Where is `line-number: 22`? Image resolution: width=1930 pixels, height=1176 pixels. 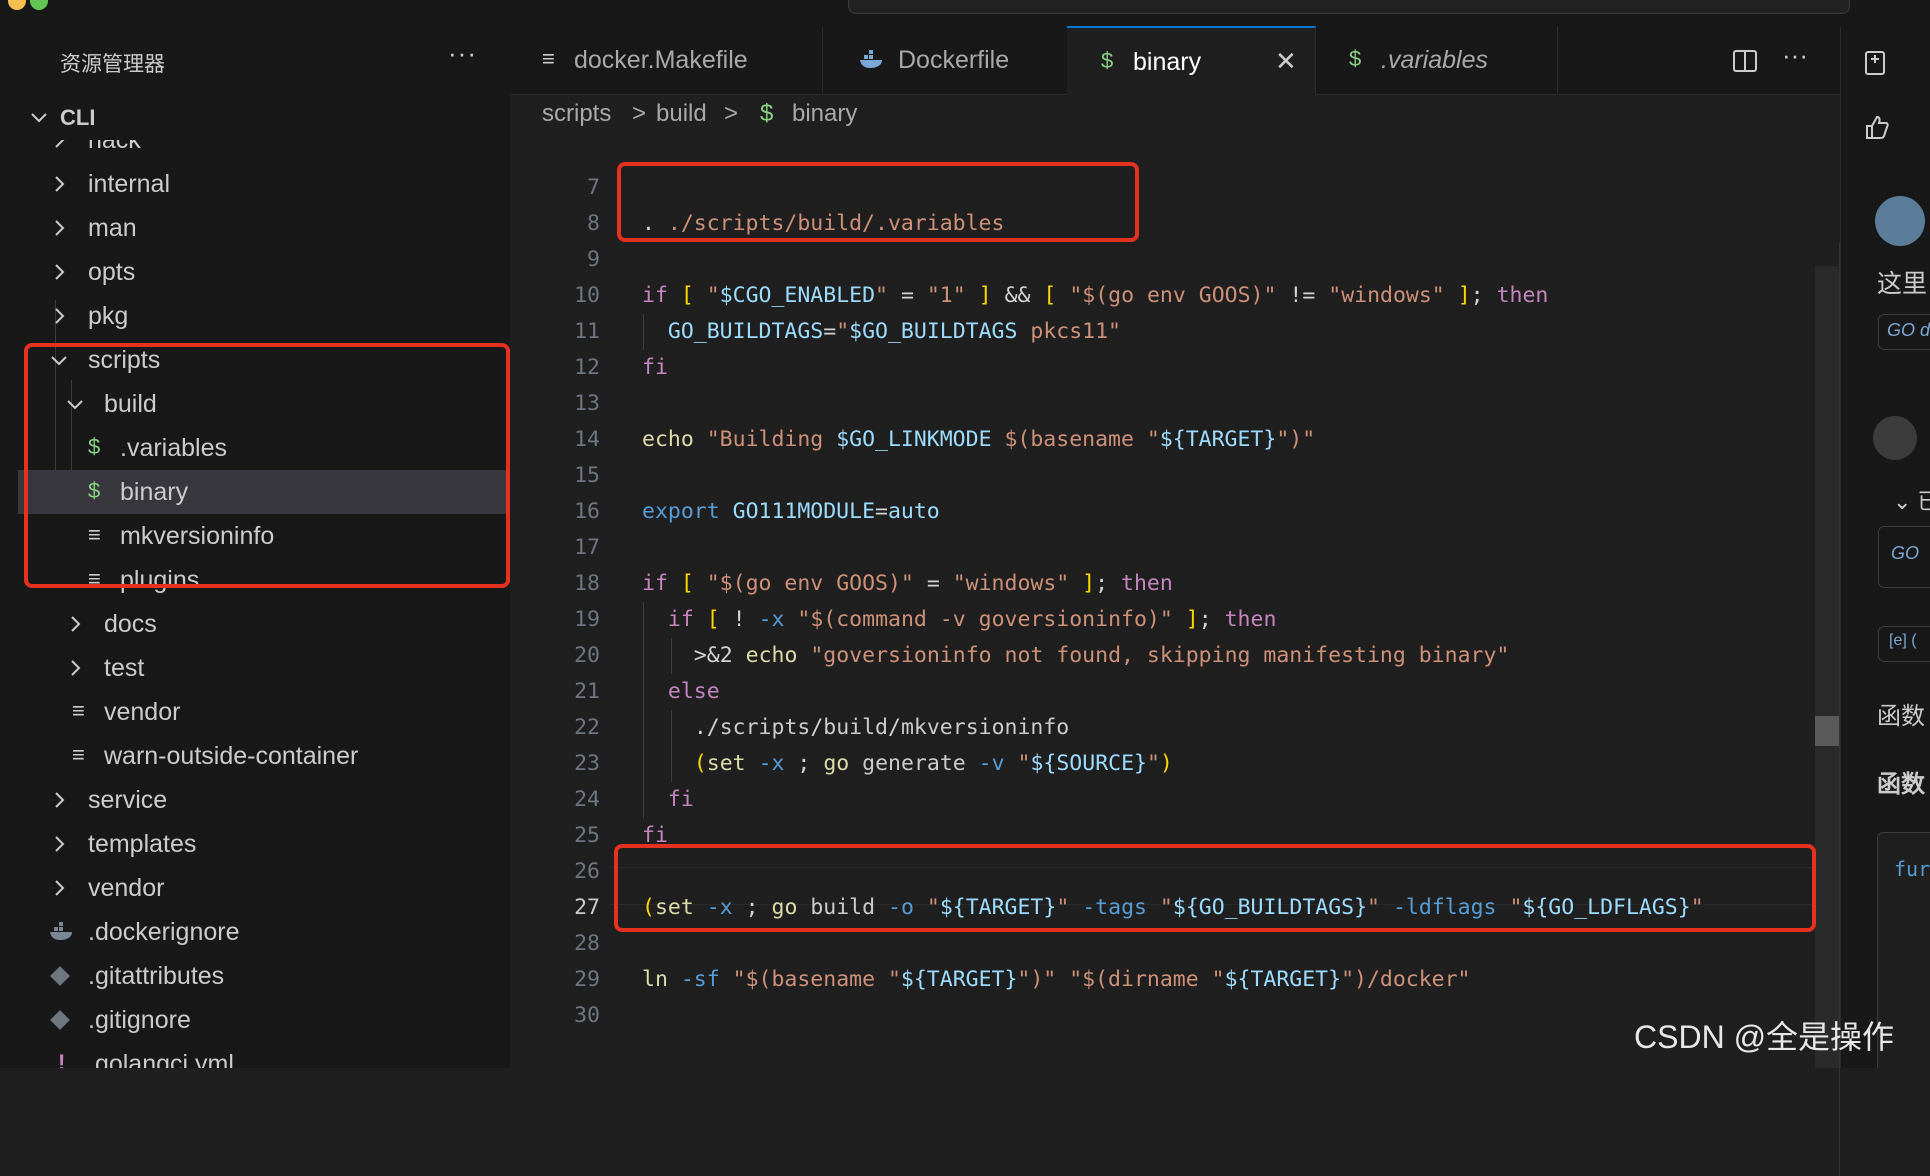
line-number: 22 is located at coordinates (587, 727).